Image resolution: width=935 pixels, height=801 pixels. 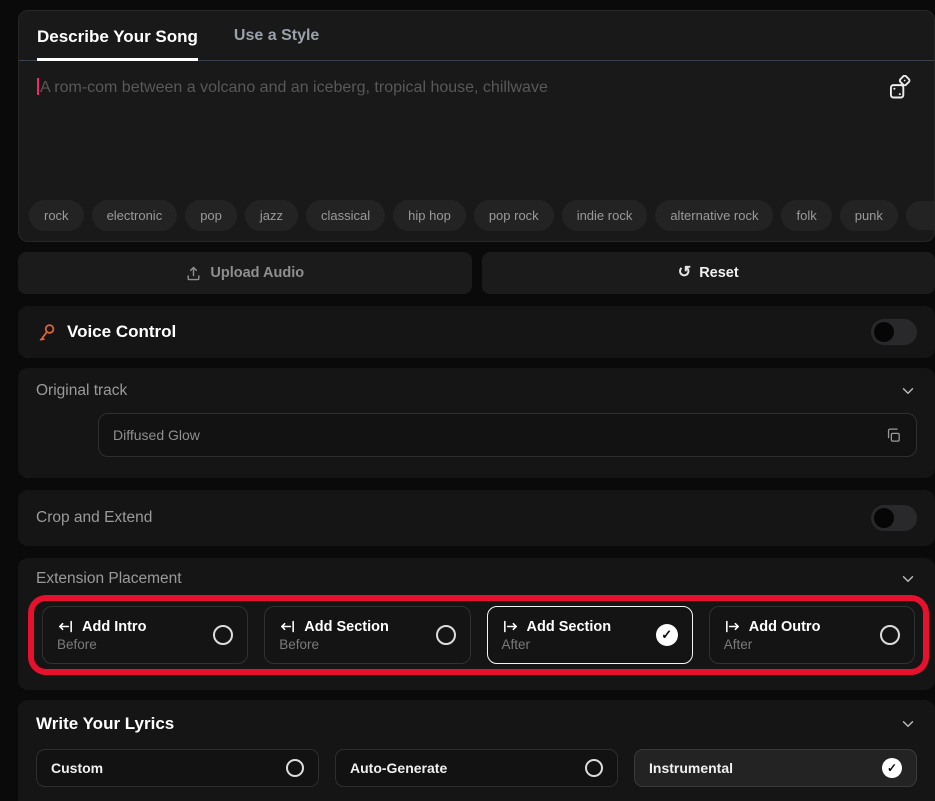 I want to click on tag-pop-rock: pop rock, so click(x=513, y=215).